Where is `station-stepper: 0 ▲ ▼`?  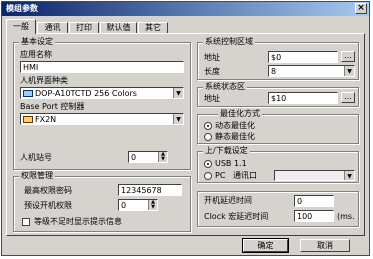
station-stepper: 0 ▲ ▼ is located at coordinates (148, 157).